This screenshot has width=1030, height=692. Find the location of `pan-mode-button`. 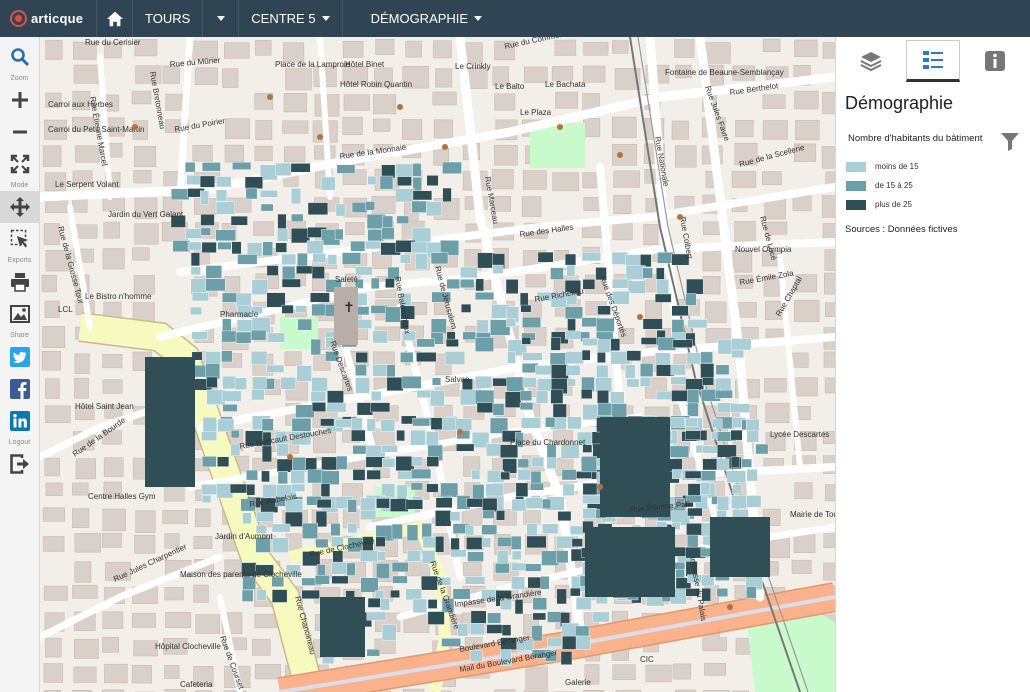

pan-mode-button is located at coordinates (20, 207).